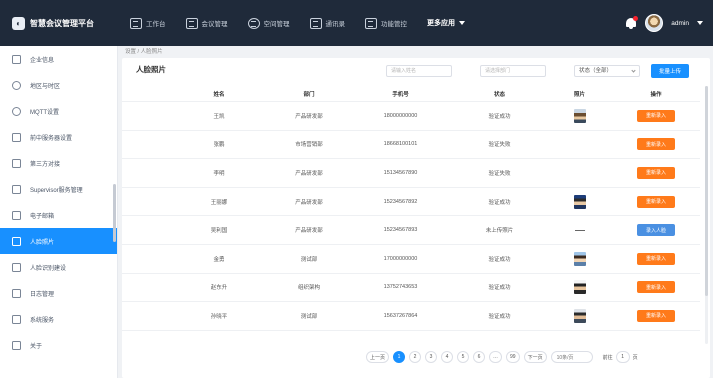 The width and height of the screenshot is (713, 378). I want to click on cell-name: 赵东升, so click(219, 288).